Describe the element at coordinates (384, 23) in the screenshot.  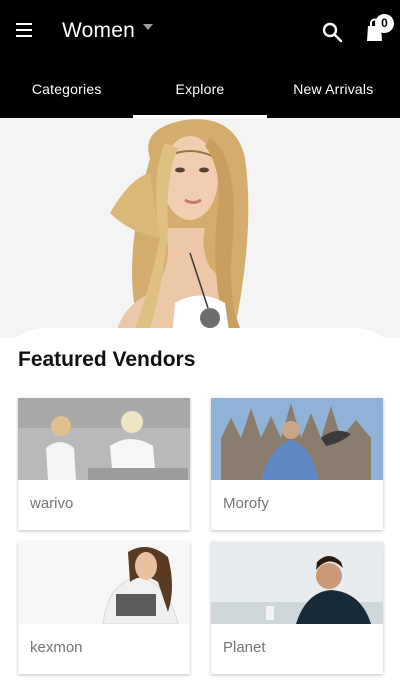
I see `cart-count-badge: 0` at that location.